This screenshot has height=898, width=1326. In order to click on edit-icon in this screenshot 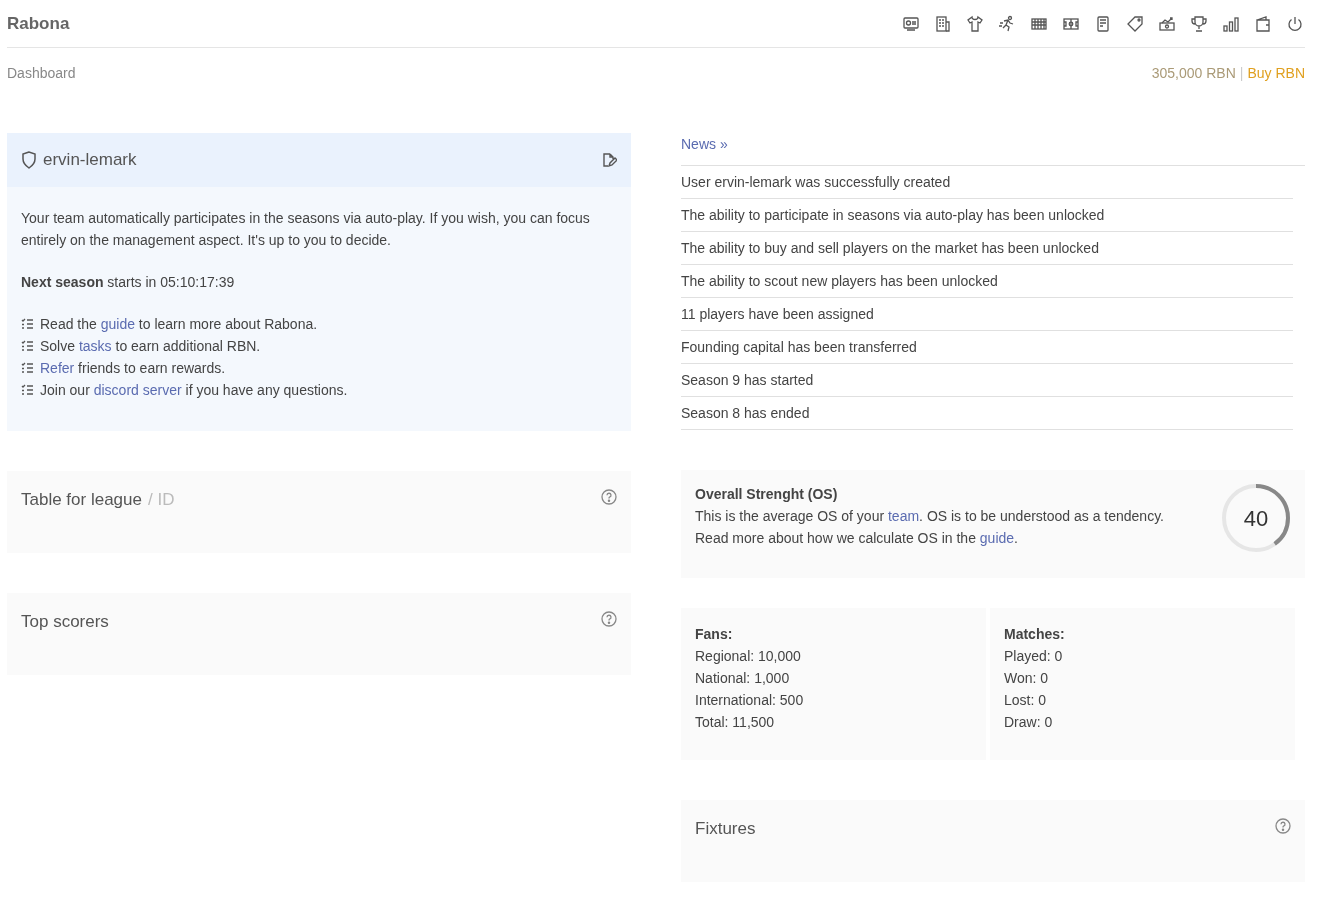, I will do `click(609, 160)`.